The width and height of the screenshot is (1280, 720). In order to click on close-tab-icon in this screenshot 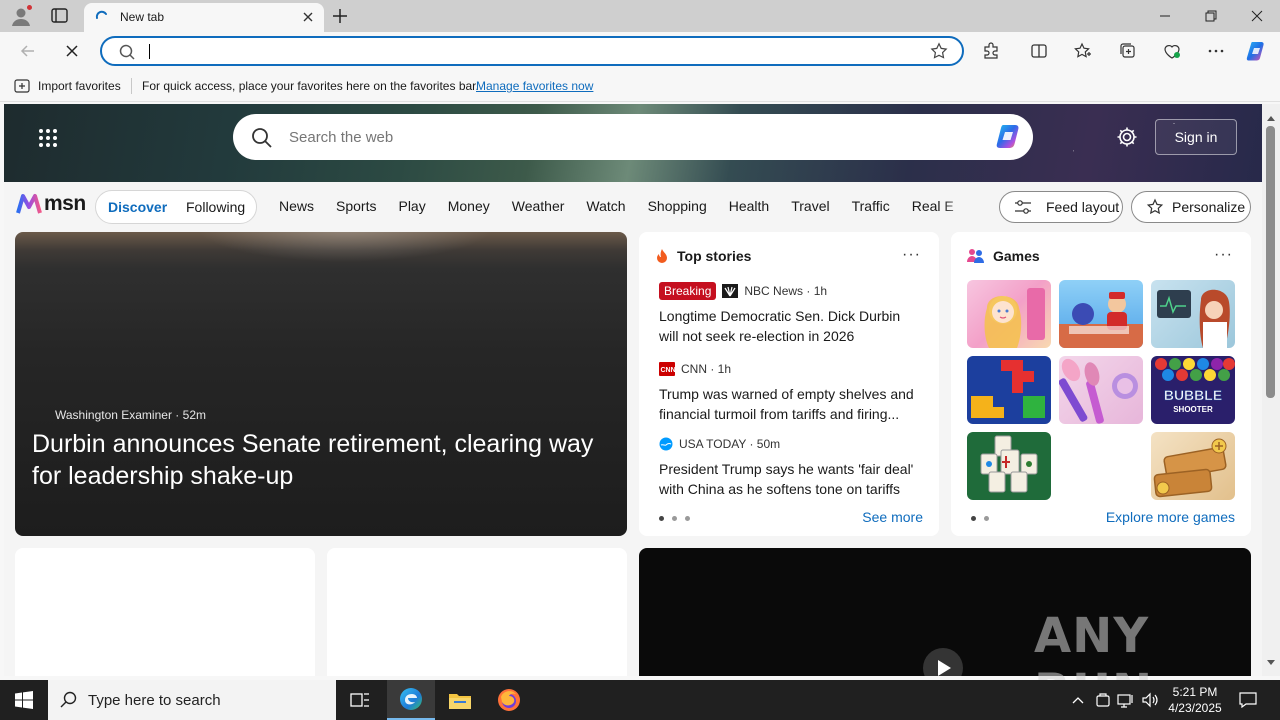, I will do `click(308, 17)`.